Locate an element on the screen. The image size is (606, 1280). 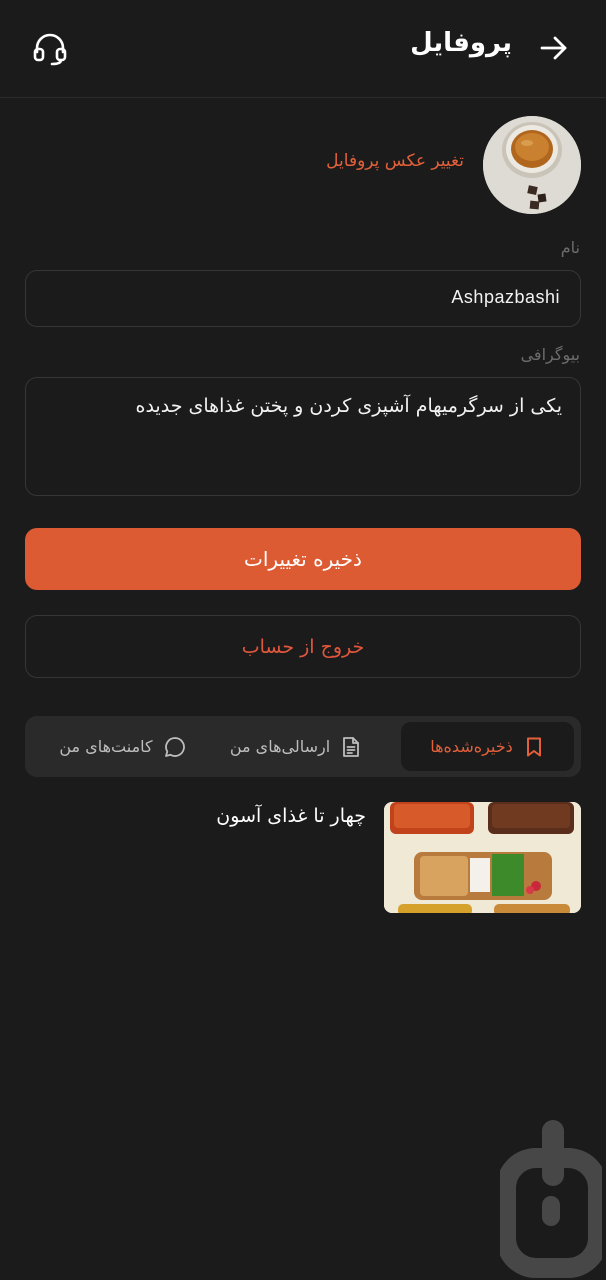
support-button is located at coordinates (50, 48).